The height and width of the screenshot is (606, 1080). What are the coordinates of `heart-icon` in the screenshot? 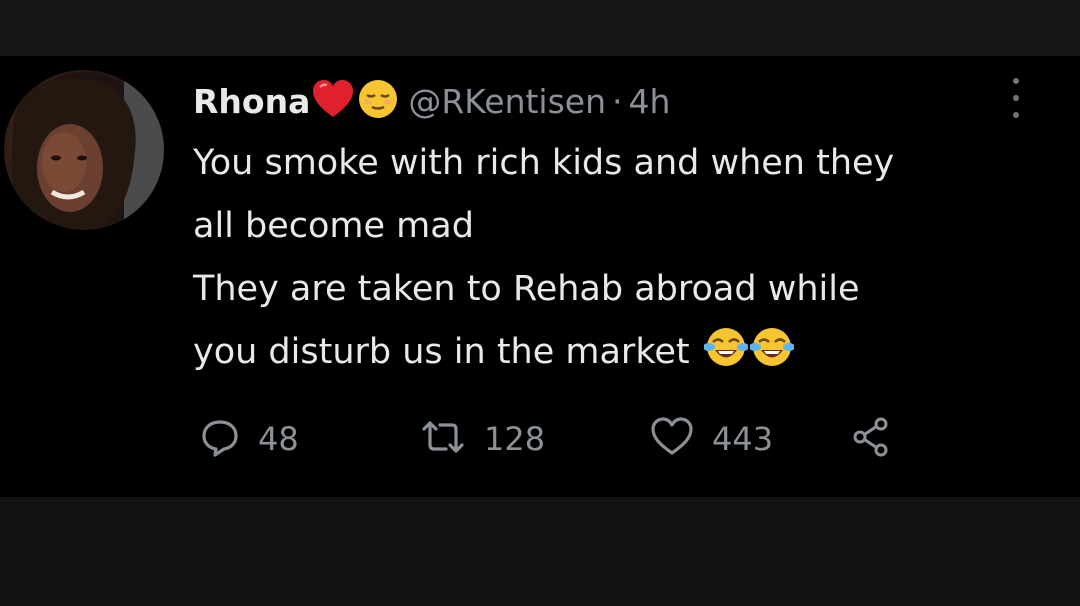 It's located at (672, 439).